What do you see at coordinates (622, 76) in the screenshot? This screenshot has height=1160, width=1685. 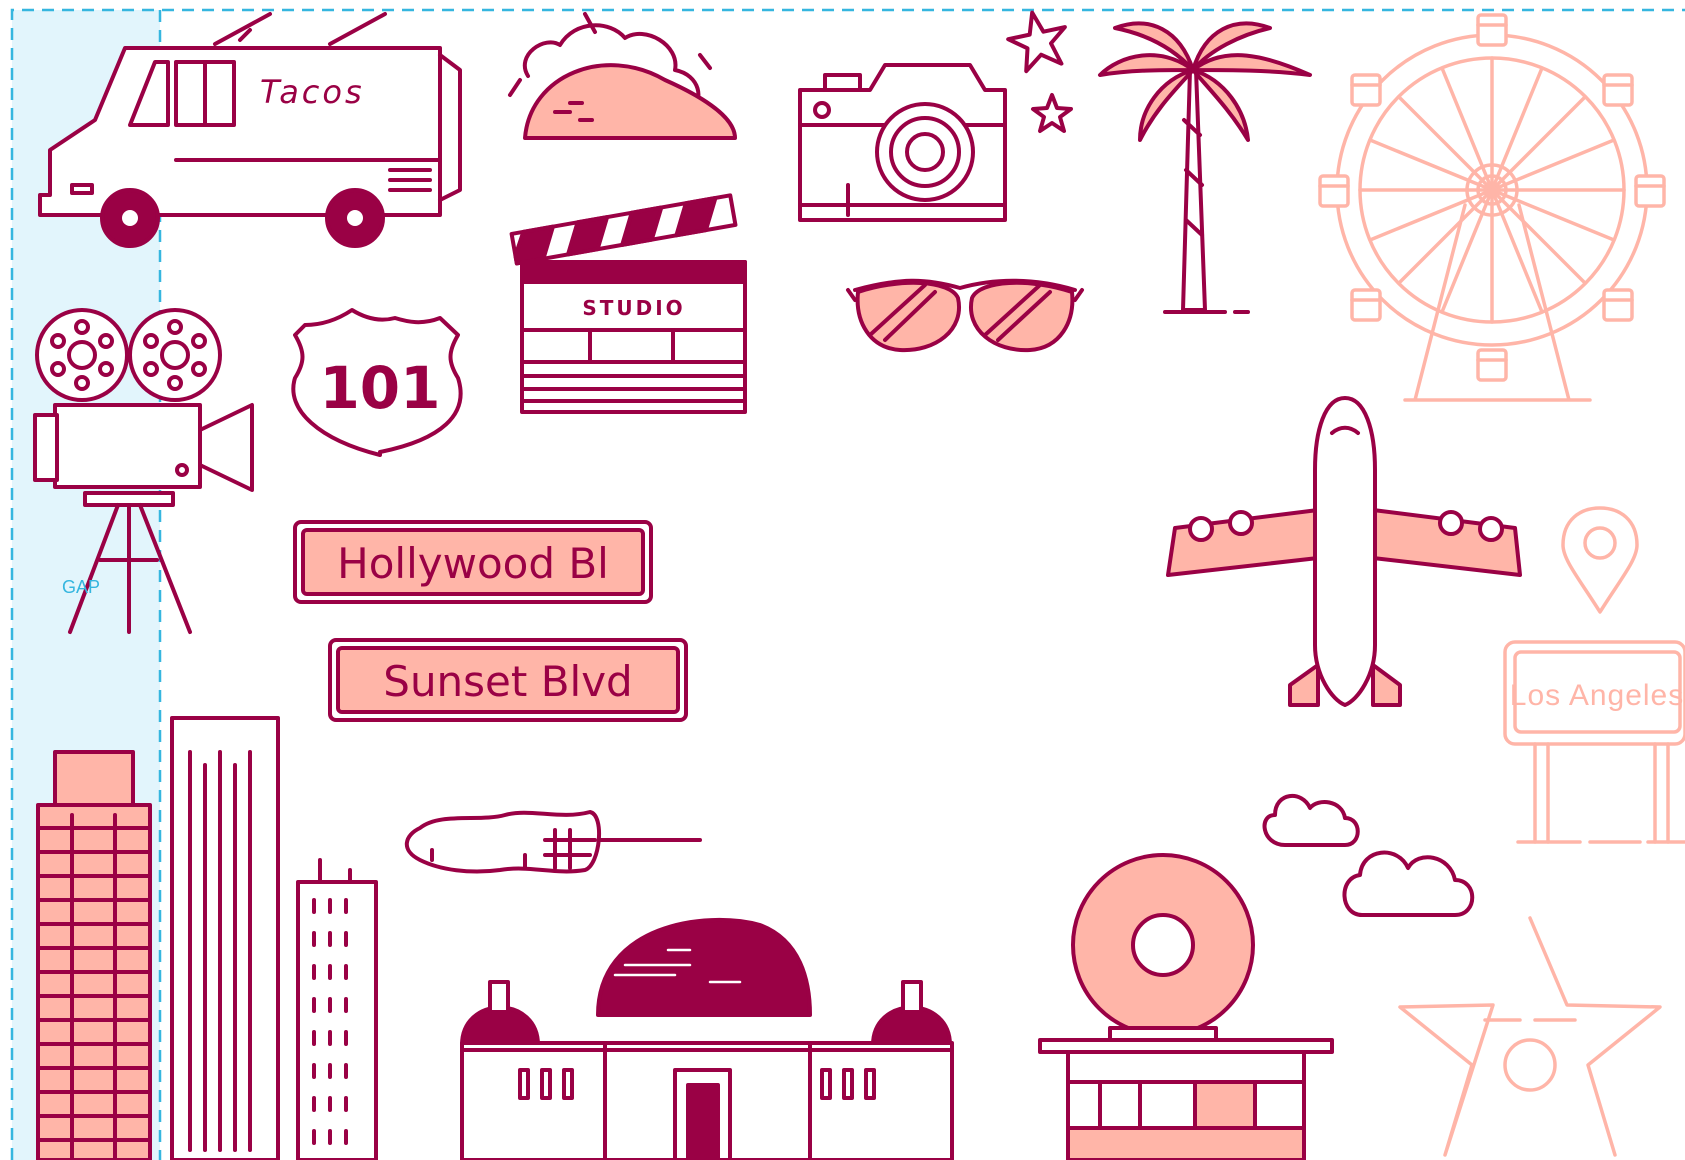 I see `taco-icon` at bounding box center [622, 76].